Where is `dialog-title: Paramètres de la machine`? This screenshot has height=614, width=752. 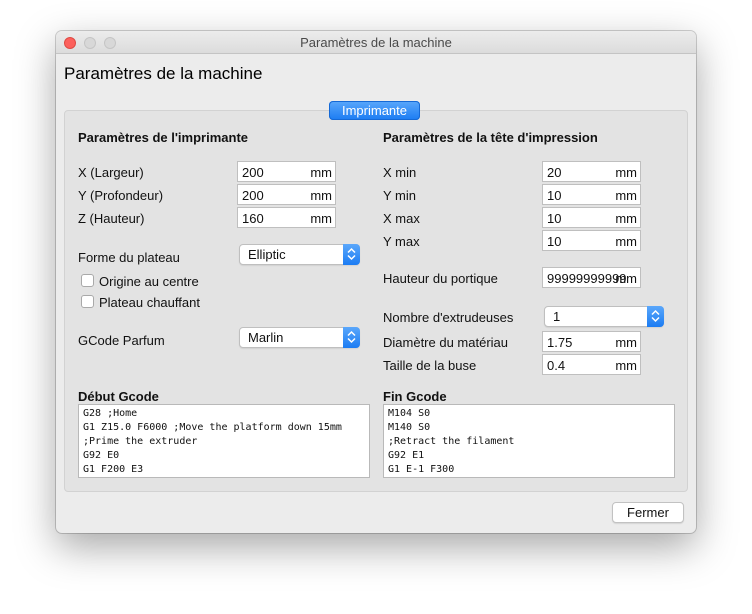
dialog-title: Paramètres de la machine is located at coordinates (163, 73).